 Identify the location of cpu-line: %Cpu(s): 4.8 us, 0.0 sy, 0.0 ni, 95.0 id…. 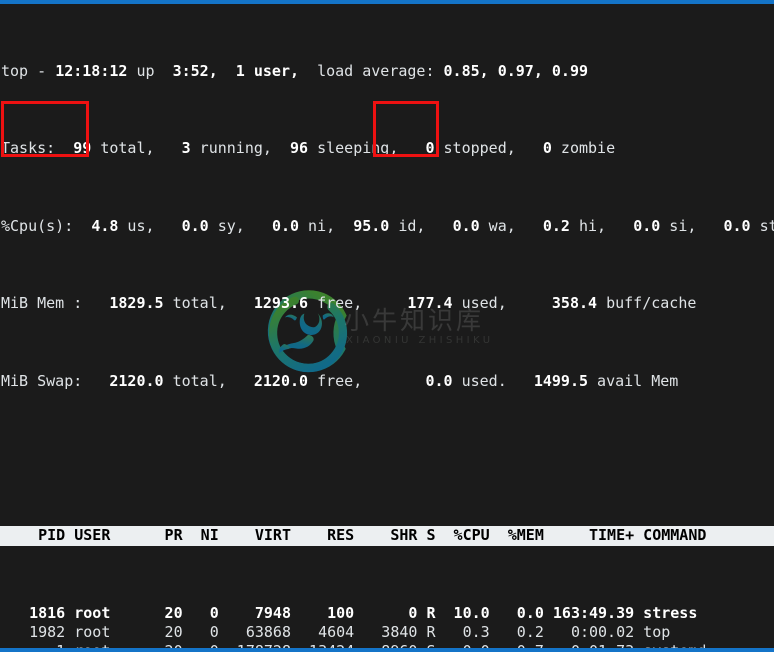
(387, 226).